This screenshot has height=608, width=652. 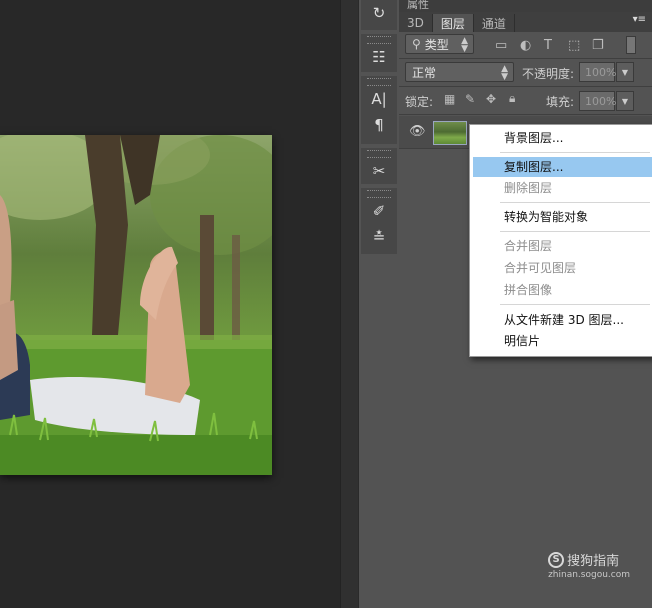 I want to click on opacity-label: 不透明度:, so click(x=548, y=74).